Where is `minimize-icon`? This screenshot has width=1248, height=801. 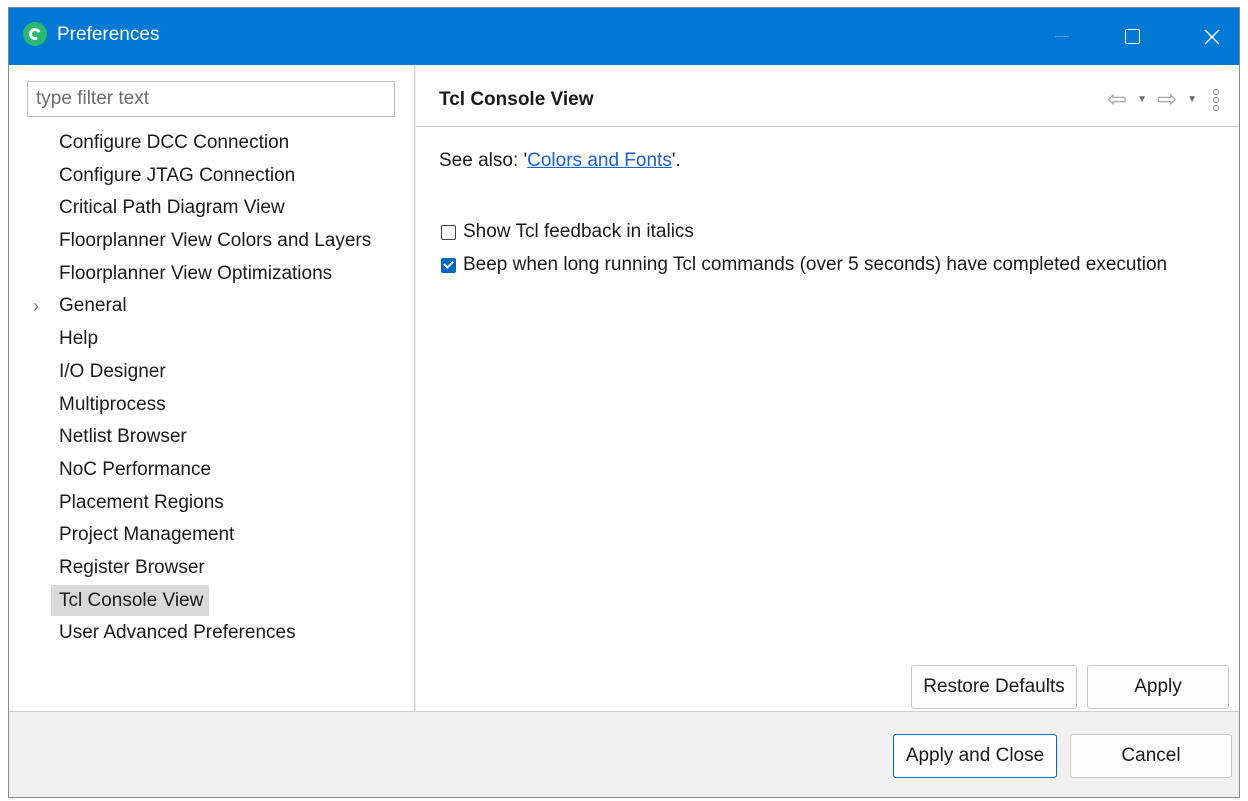 minimize-icon is located at coordinates (1062, 36).